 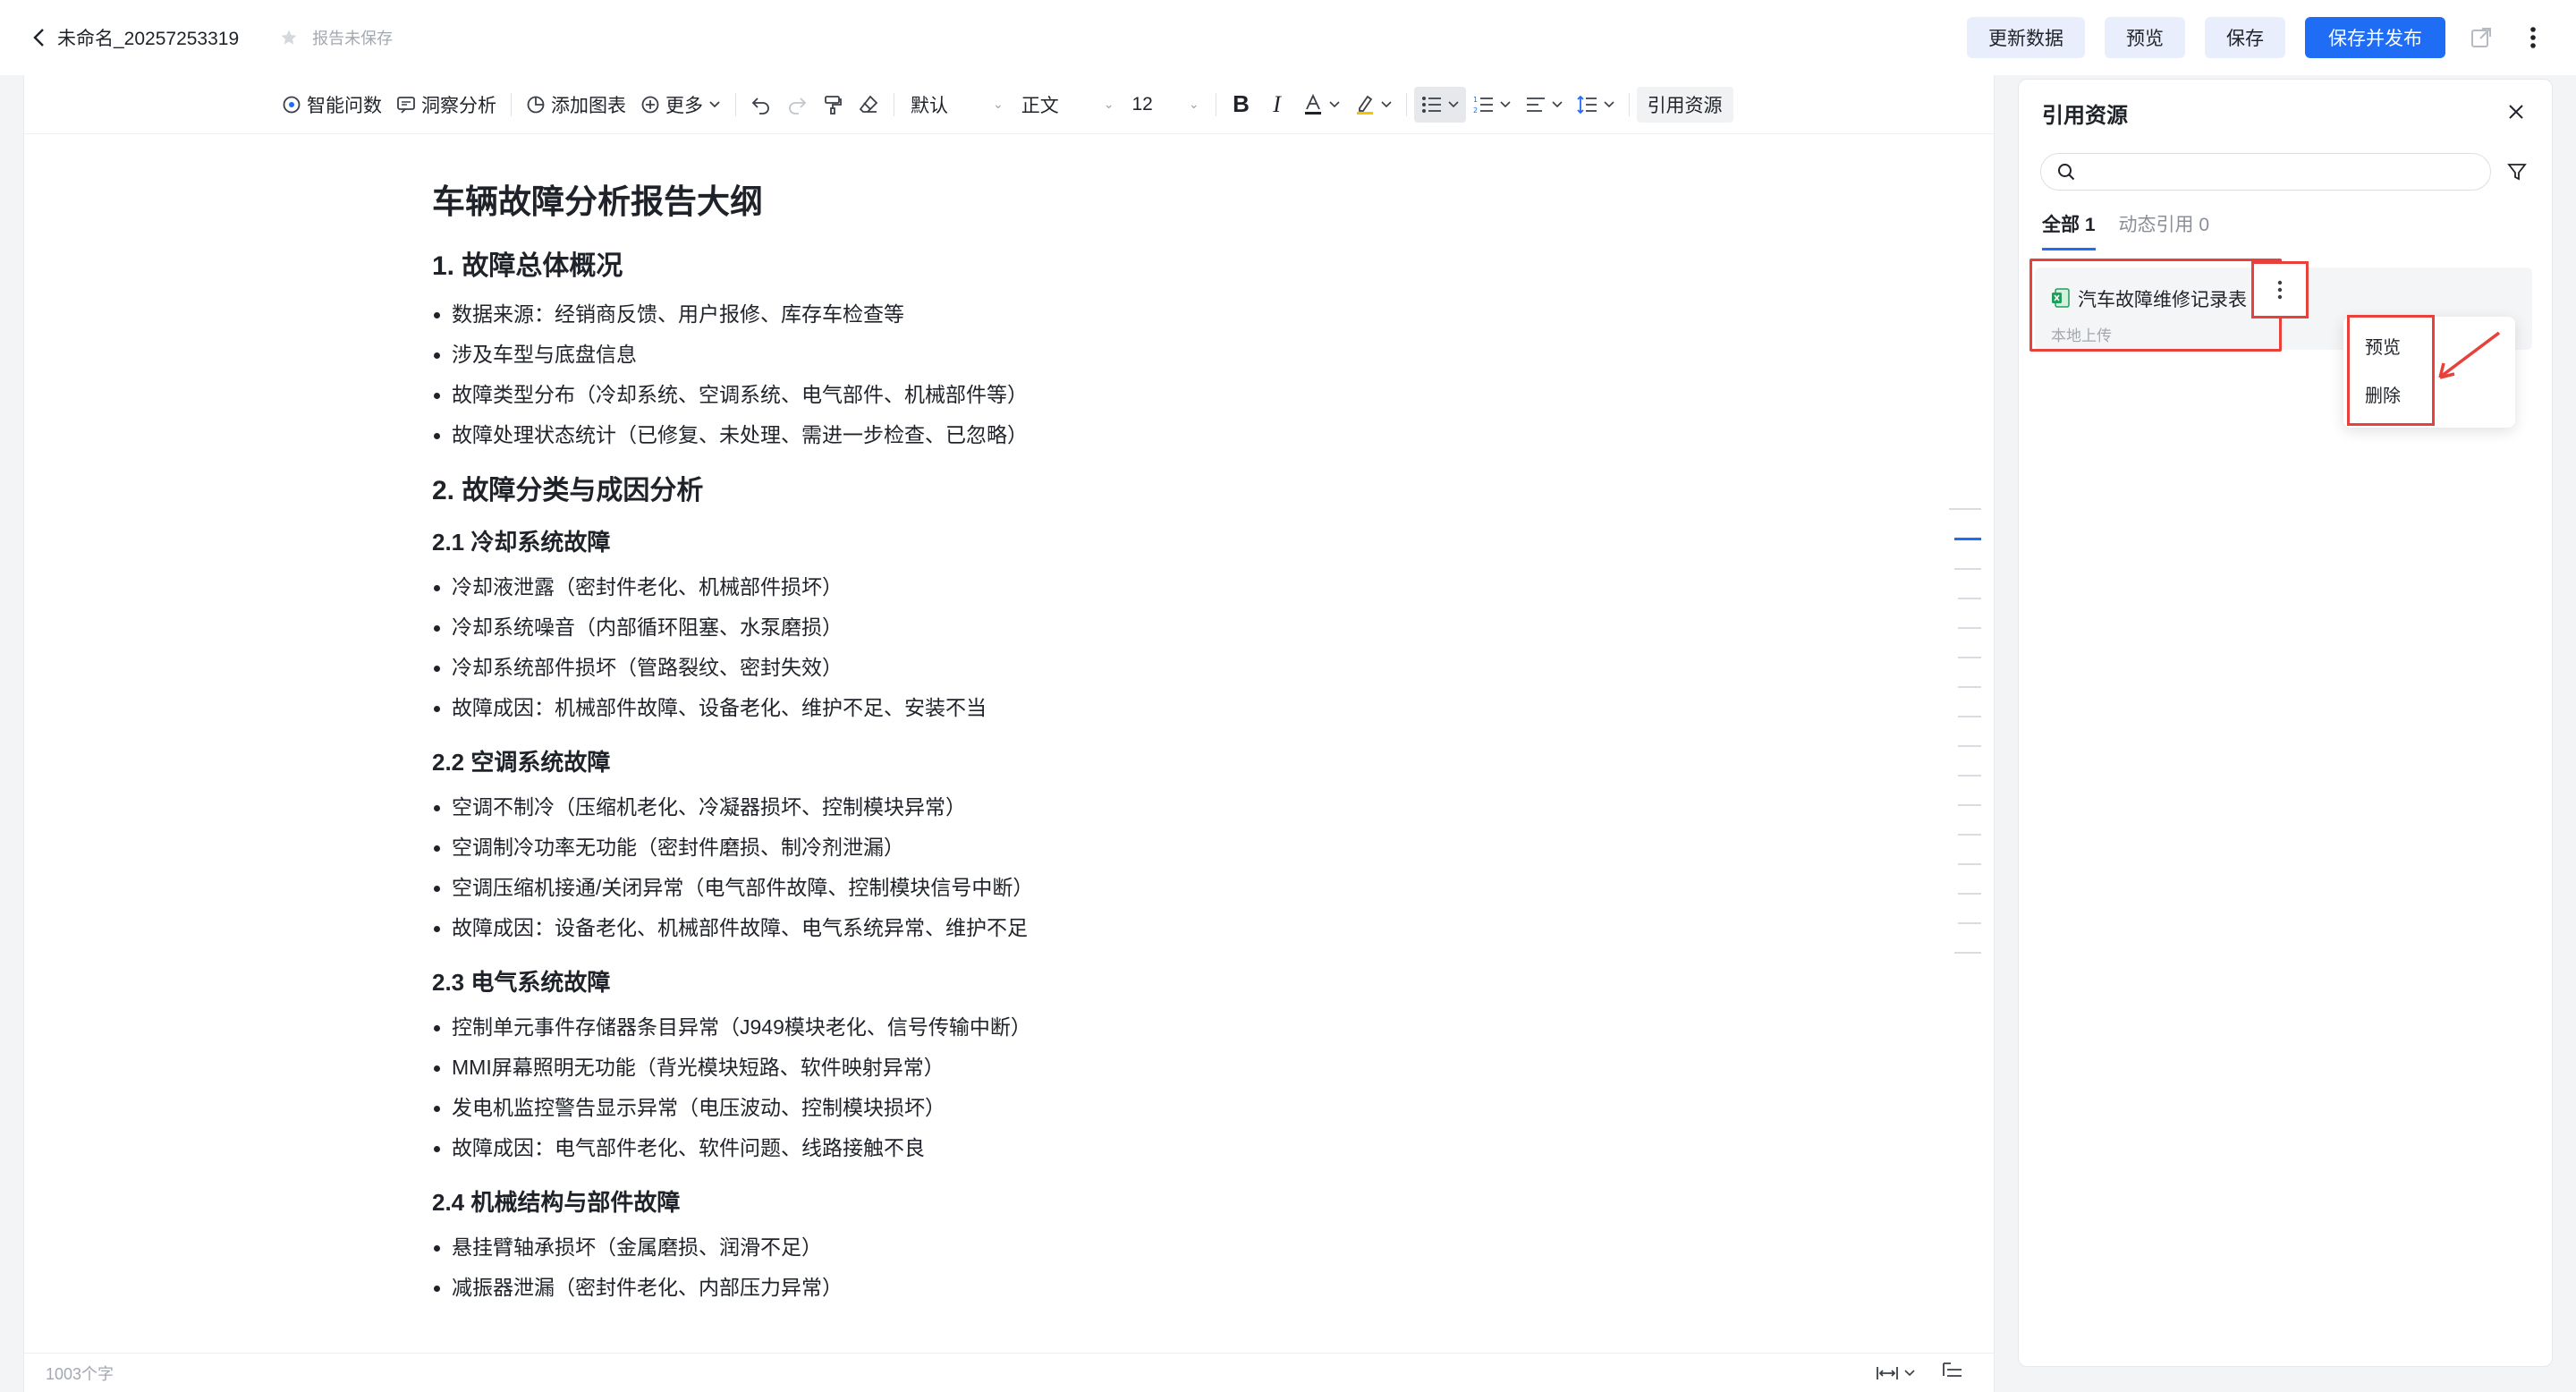 What do you see at coordinates (1544, 105) in the screenshot?
I see `align-left-icon` at bounding box center [1544, 105].